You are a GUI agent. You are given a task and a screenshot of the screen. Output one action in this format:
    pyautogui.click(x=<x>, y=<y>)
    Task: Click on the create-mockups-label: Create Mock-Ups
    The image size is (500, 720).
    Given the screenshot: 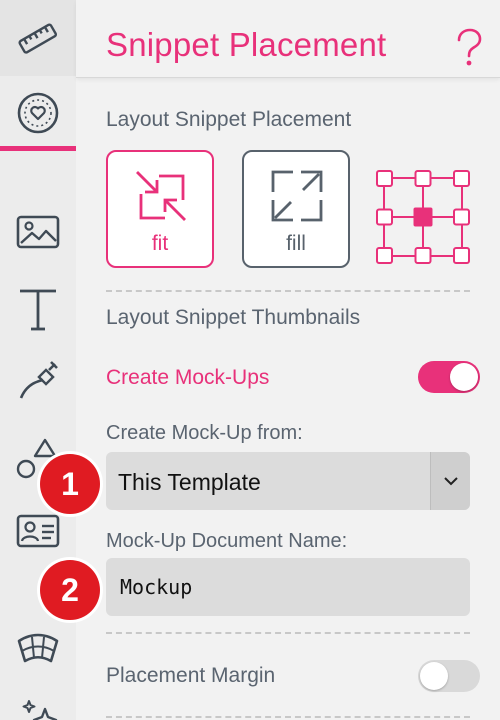 What is the action you would take?
    pyautogui.click(x=188, y=377)
    